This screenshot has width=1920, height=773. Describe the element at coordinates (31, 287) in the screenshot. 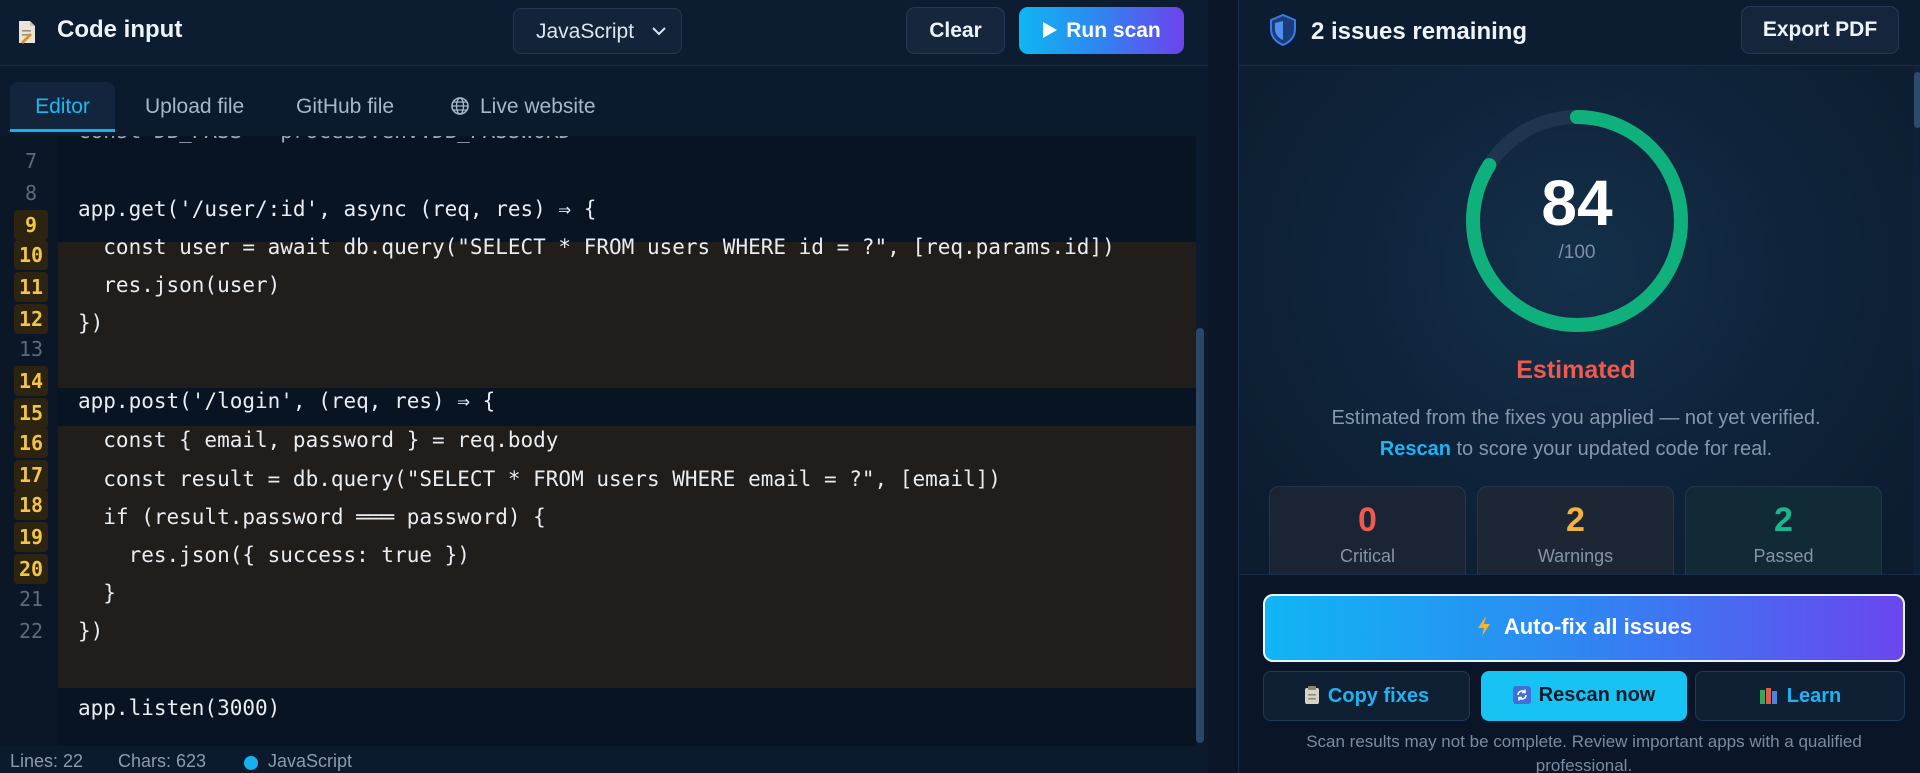

I see `line-number-flagged: 11` at that location.